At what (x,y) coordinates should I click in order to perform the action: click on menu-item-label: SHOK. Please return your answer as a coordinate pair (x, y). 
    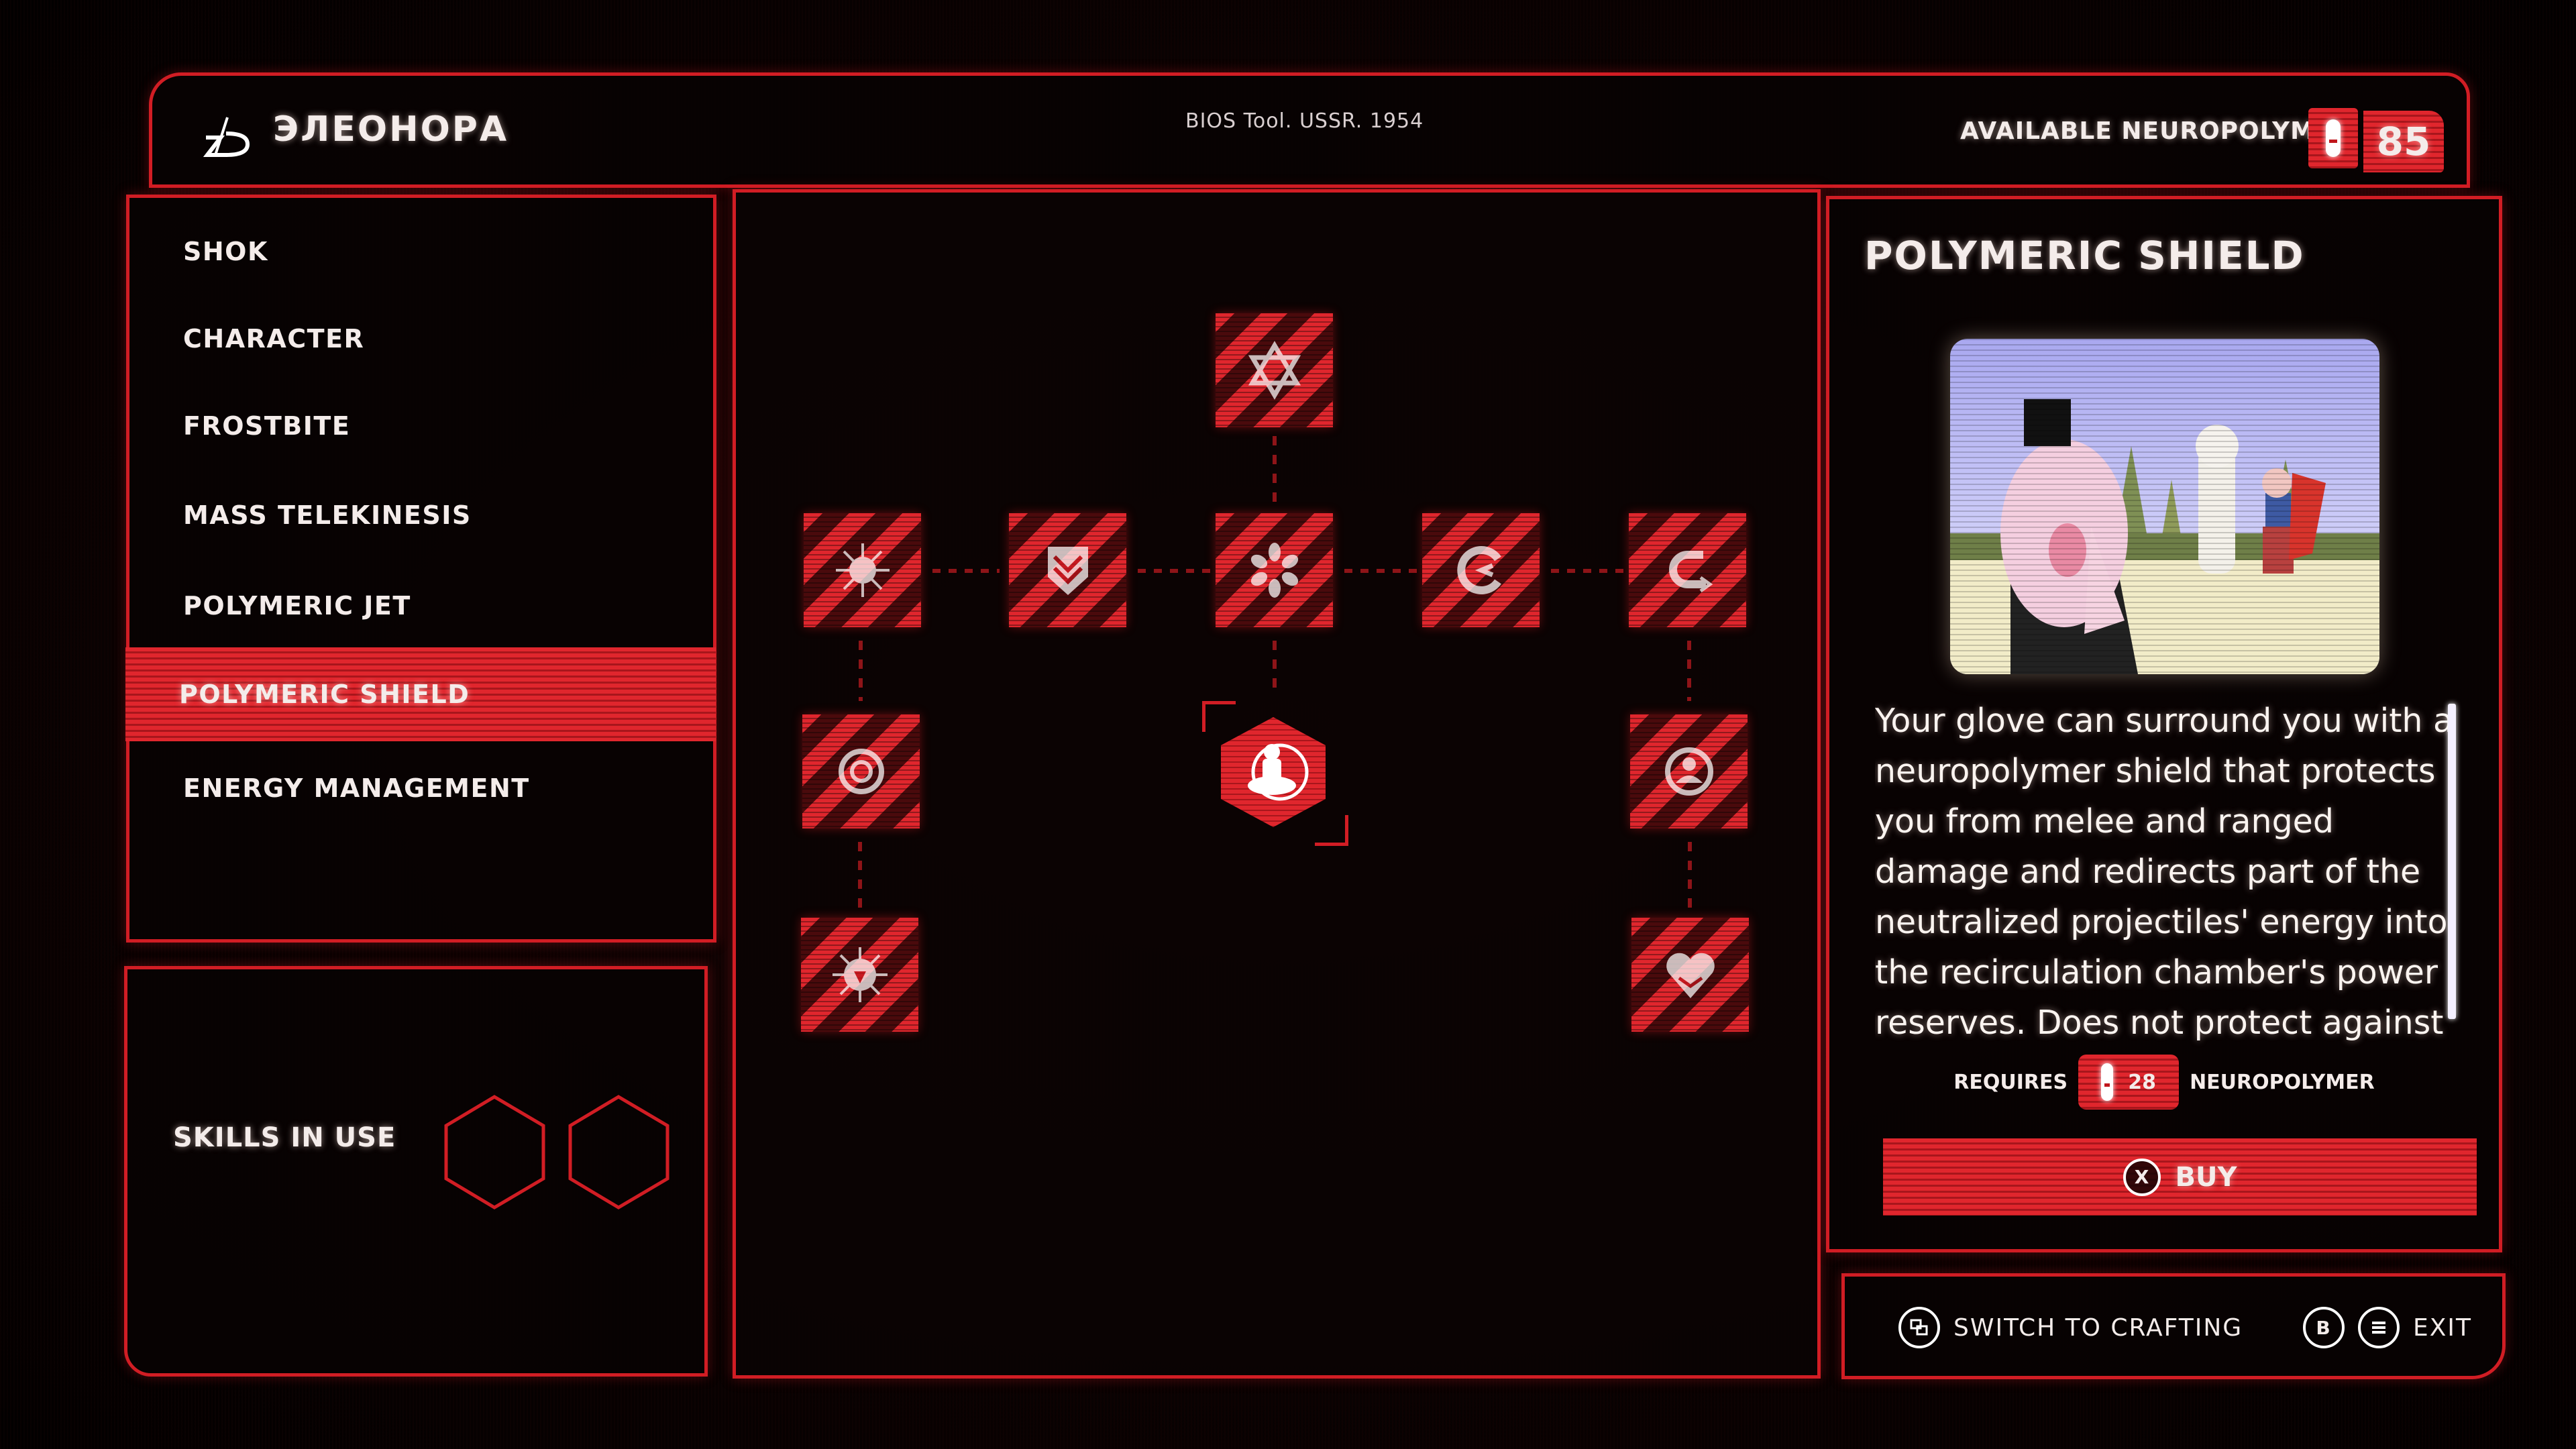
    Looking at the image, I should click on (225, 251).